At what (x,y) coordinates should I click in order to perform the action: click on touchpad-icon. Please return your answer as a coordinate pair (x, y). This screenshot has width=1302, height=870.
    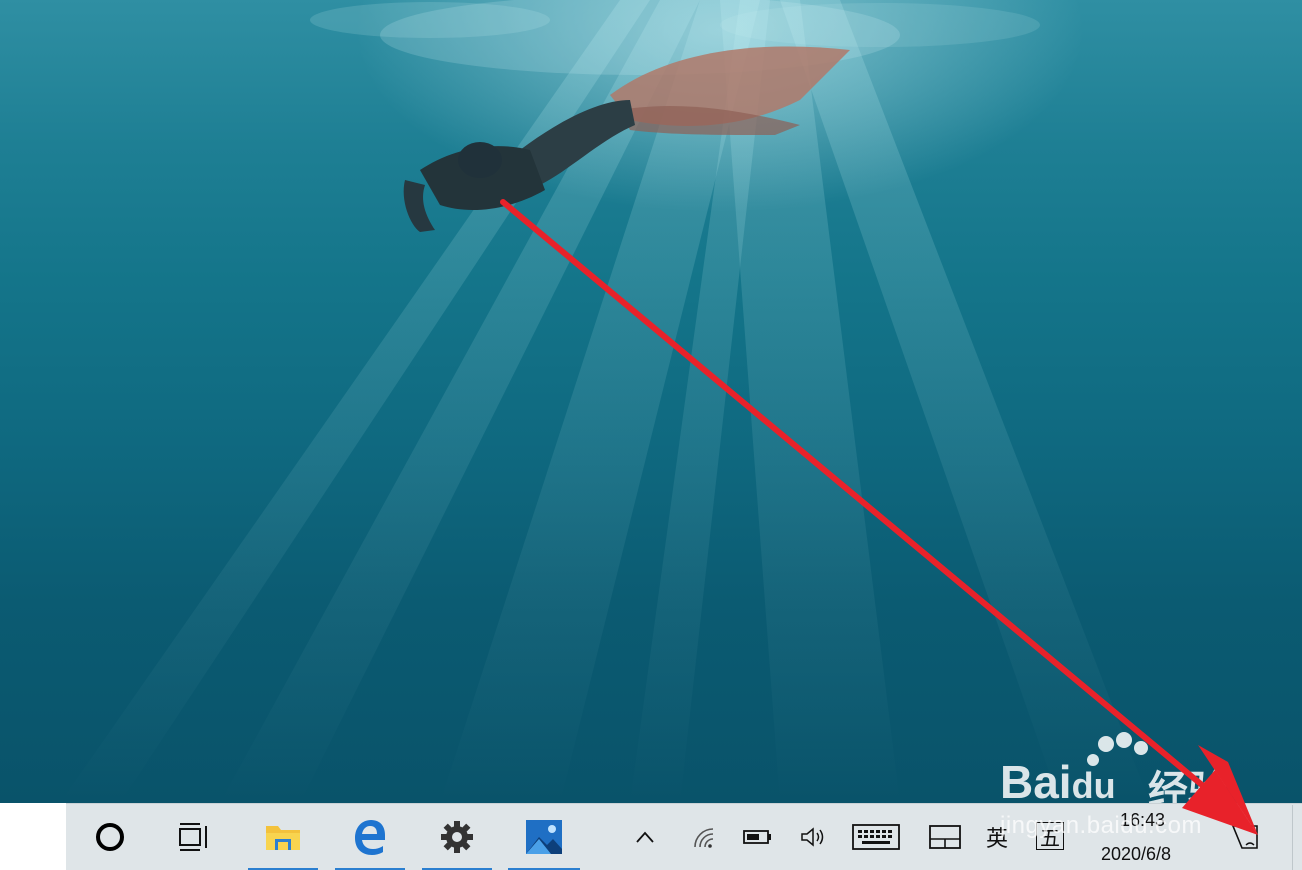
    Looking at the image, I should click on (945, 837).